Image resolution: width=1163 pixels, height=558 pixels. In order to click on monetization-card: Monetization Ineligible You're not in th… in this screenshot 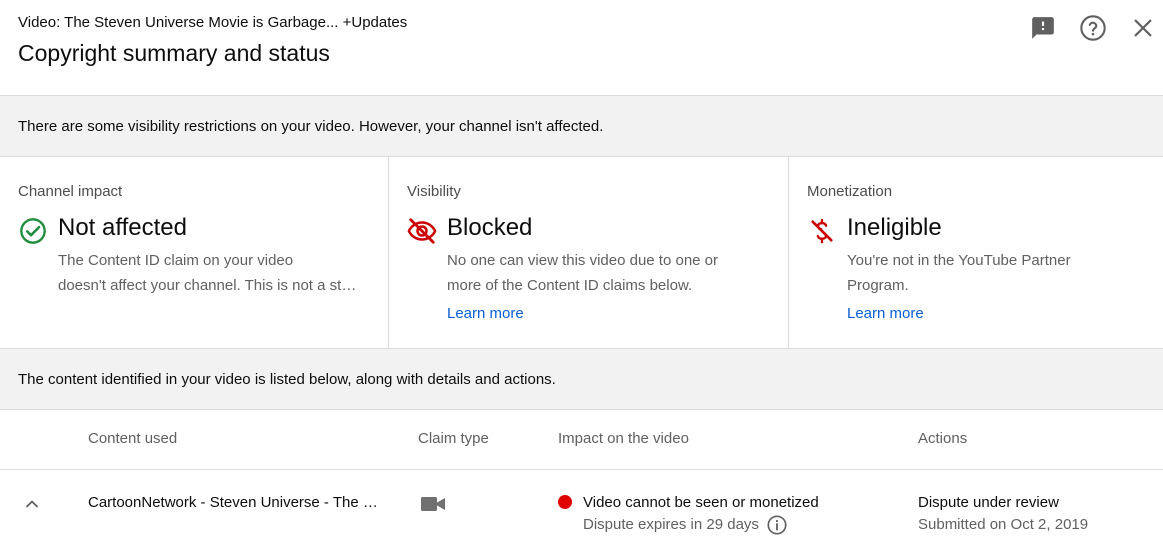, I will do `click(976, 252)`.